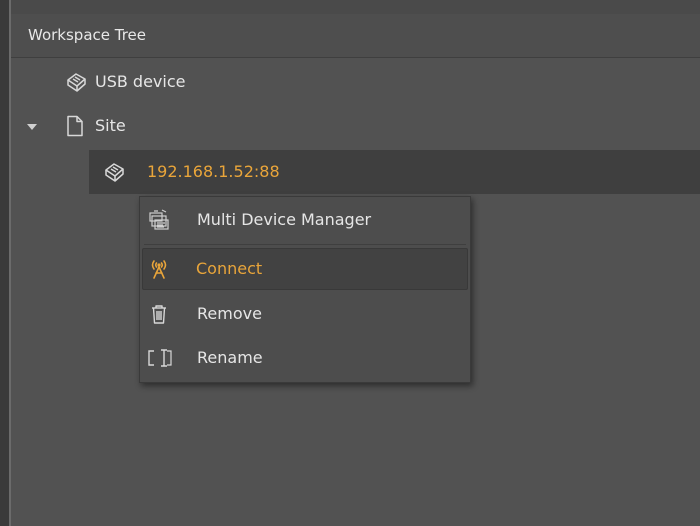 The image size is (700, 526). Describe the element at coordinates (140, 81) in the screenshot. I see `tree-item-label: USB device` at that location.